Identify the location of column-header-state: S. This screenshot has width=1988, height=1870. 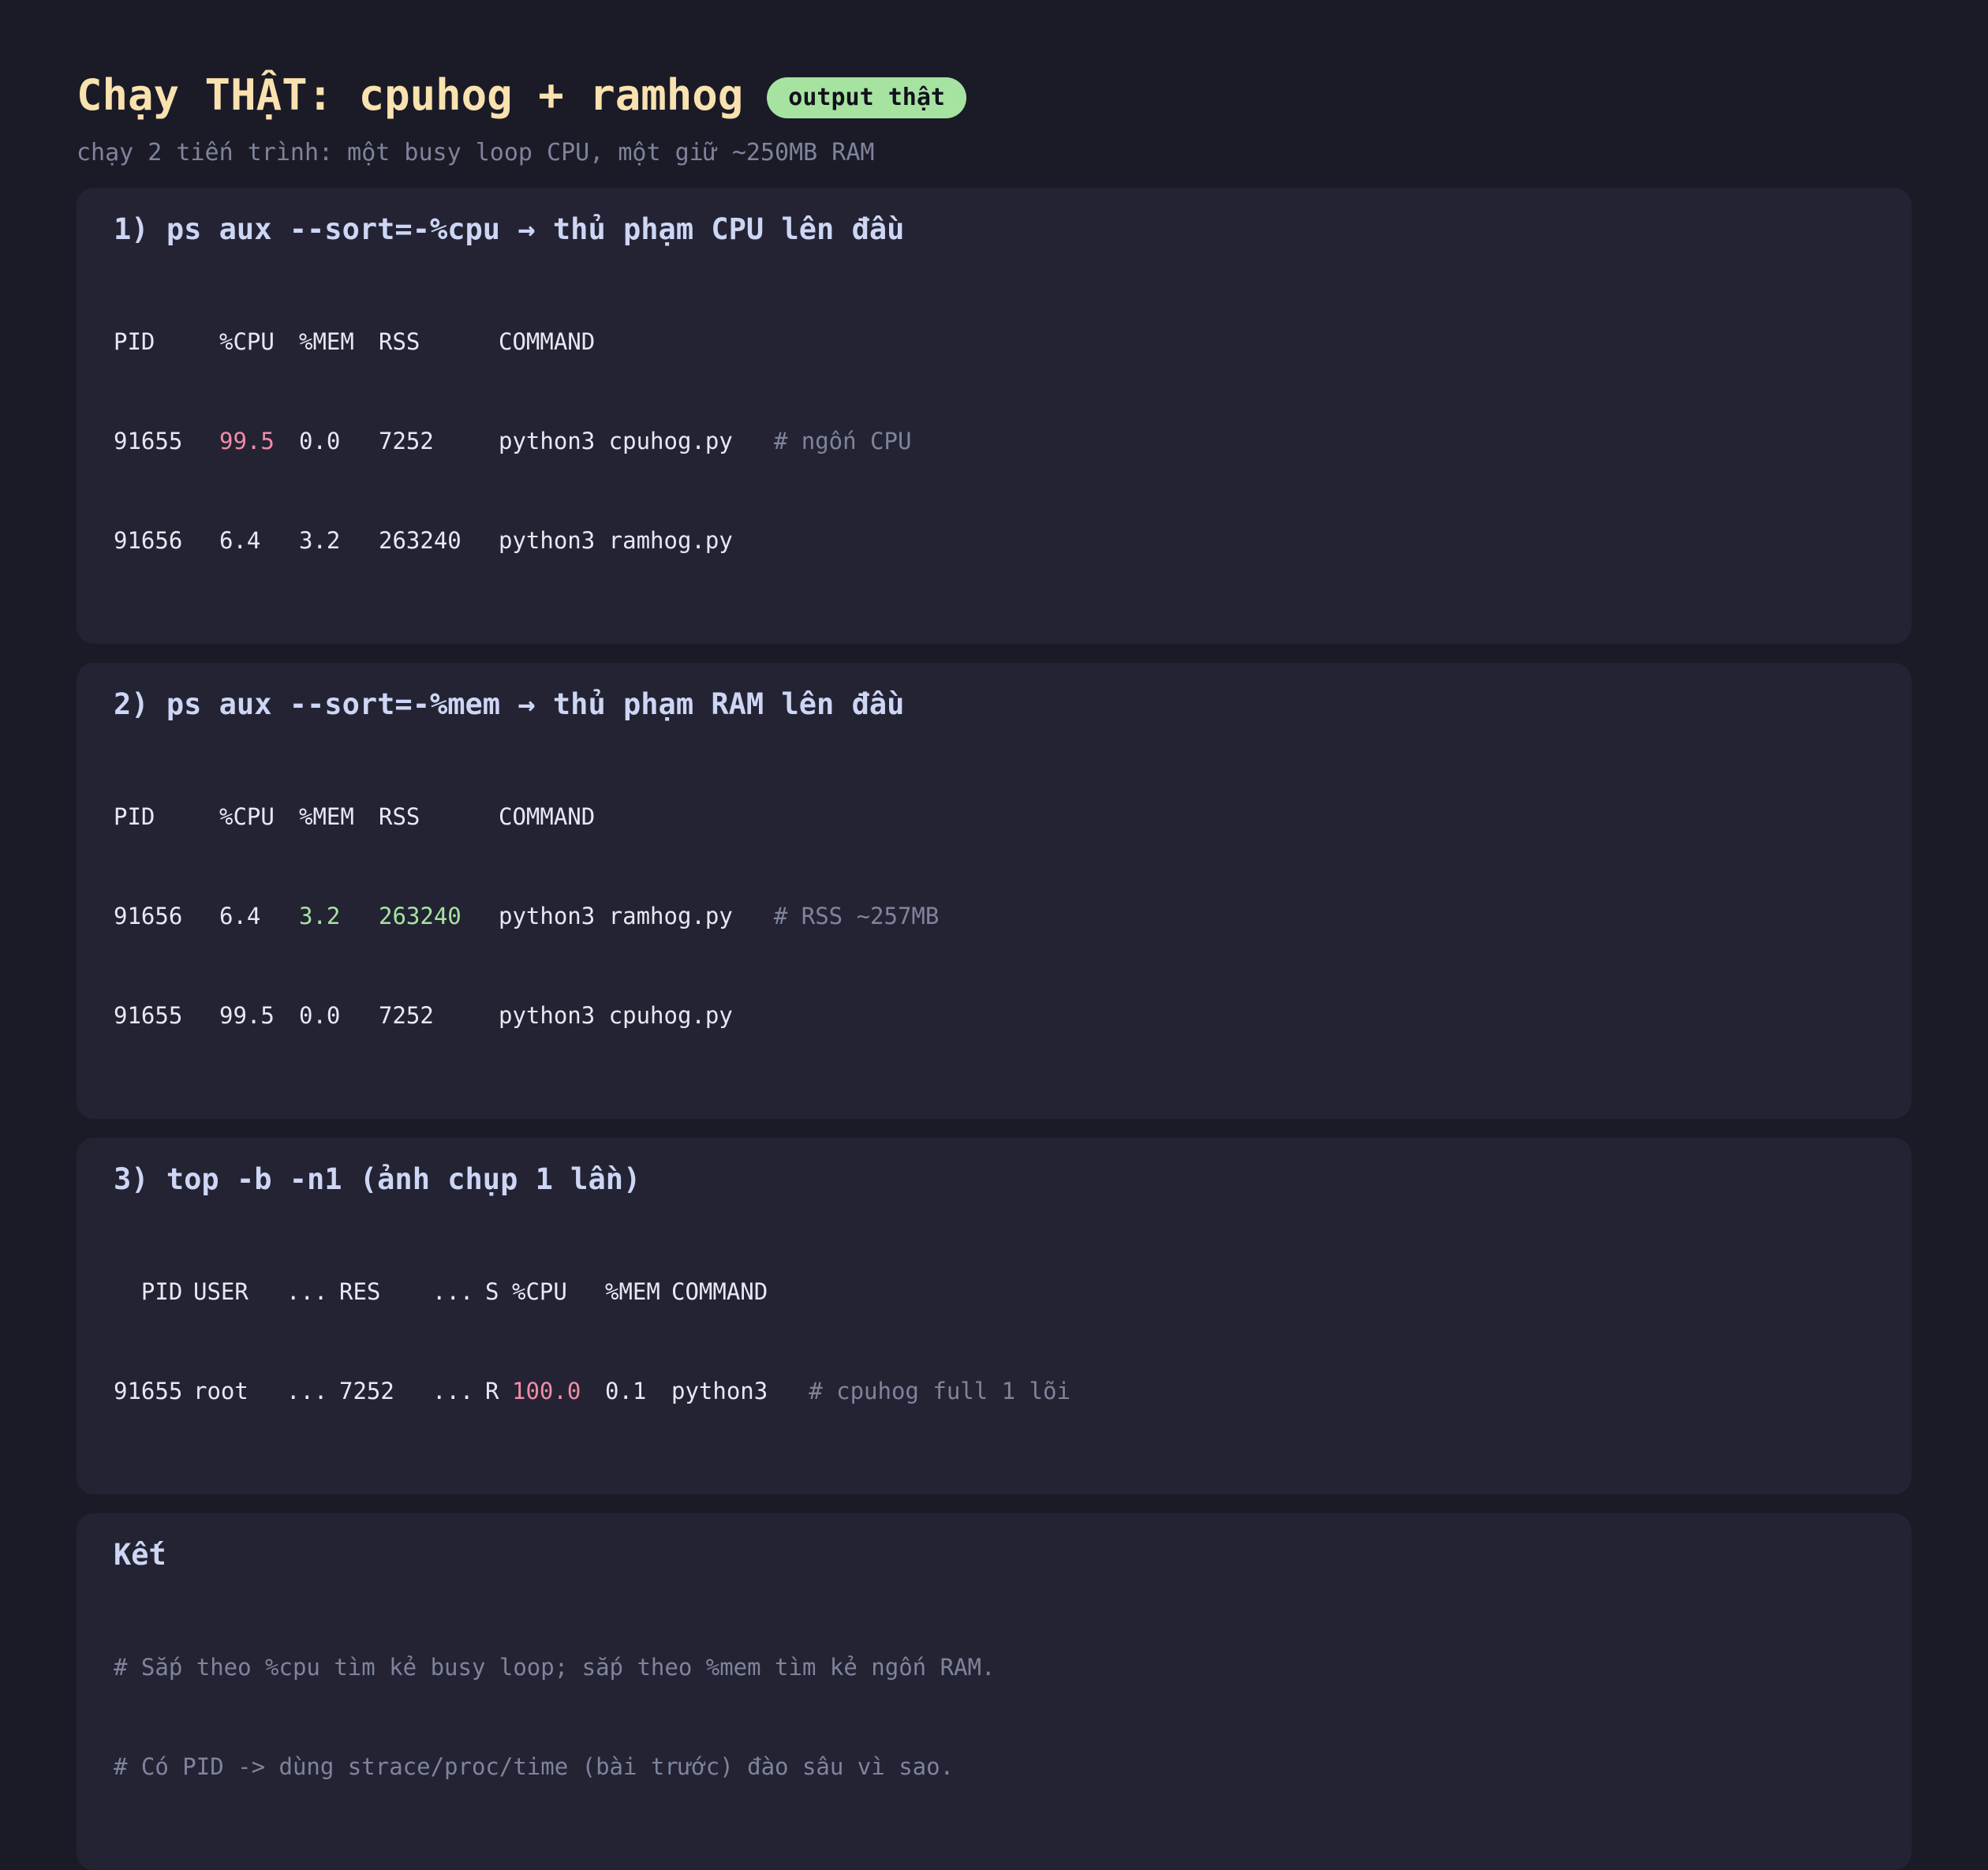
(492, 1291).